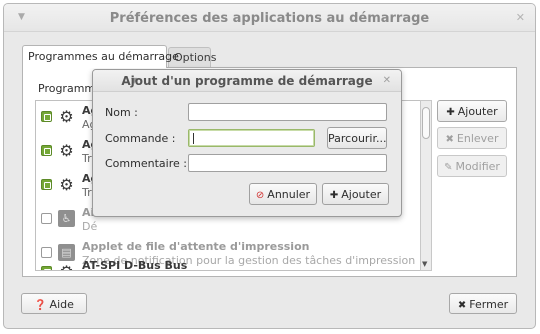  I want to click on cancel-button-label: Annuler, so click(289, 194).